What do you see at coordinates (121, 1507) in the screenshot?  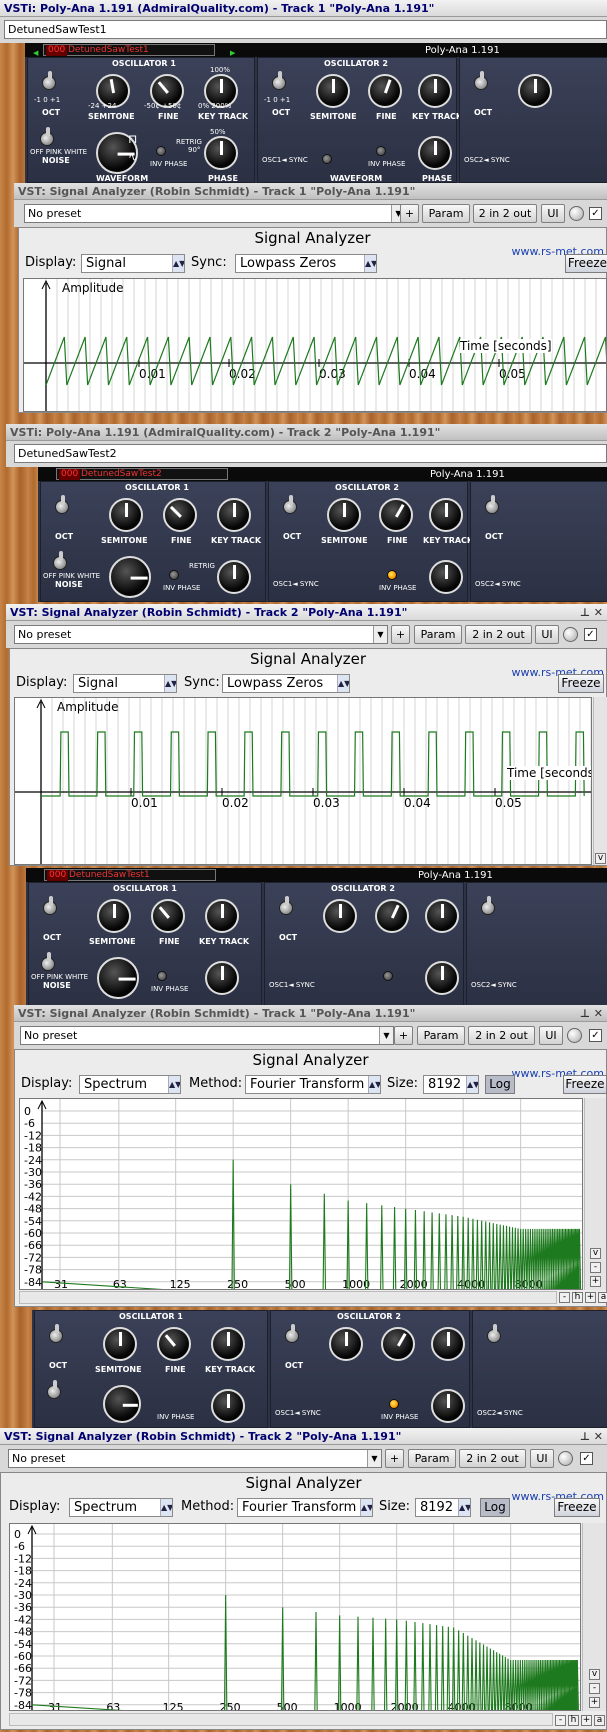 I see `display-select: Spectrum ▲▼` at bounding box center [121, 1507].